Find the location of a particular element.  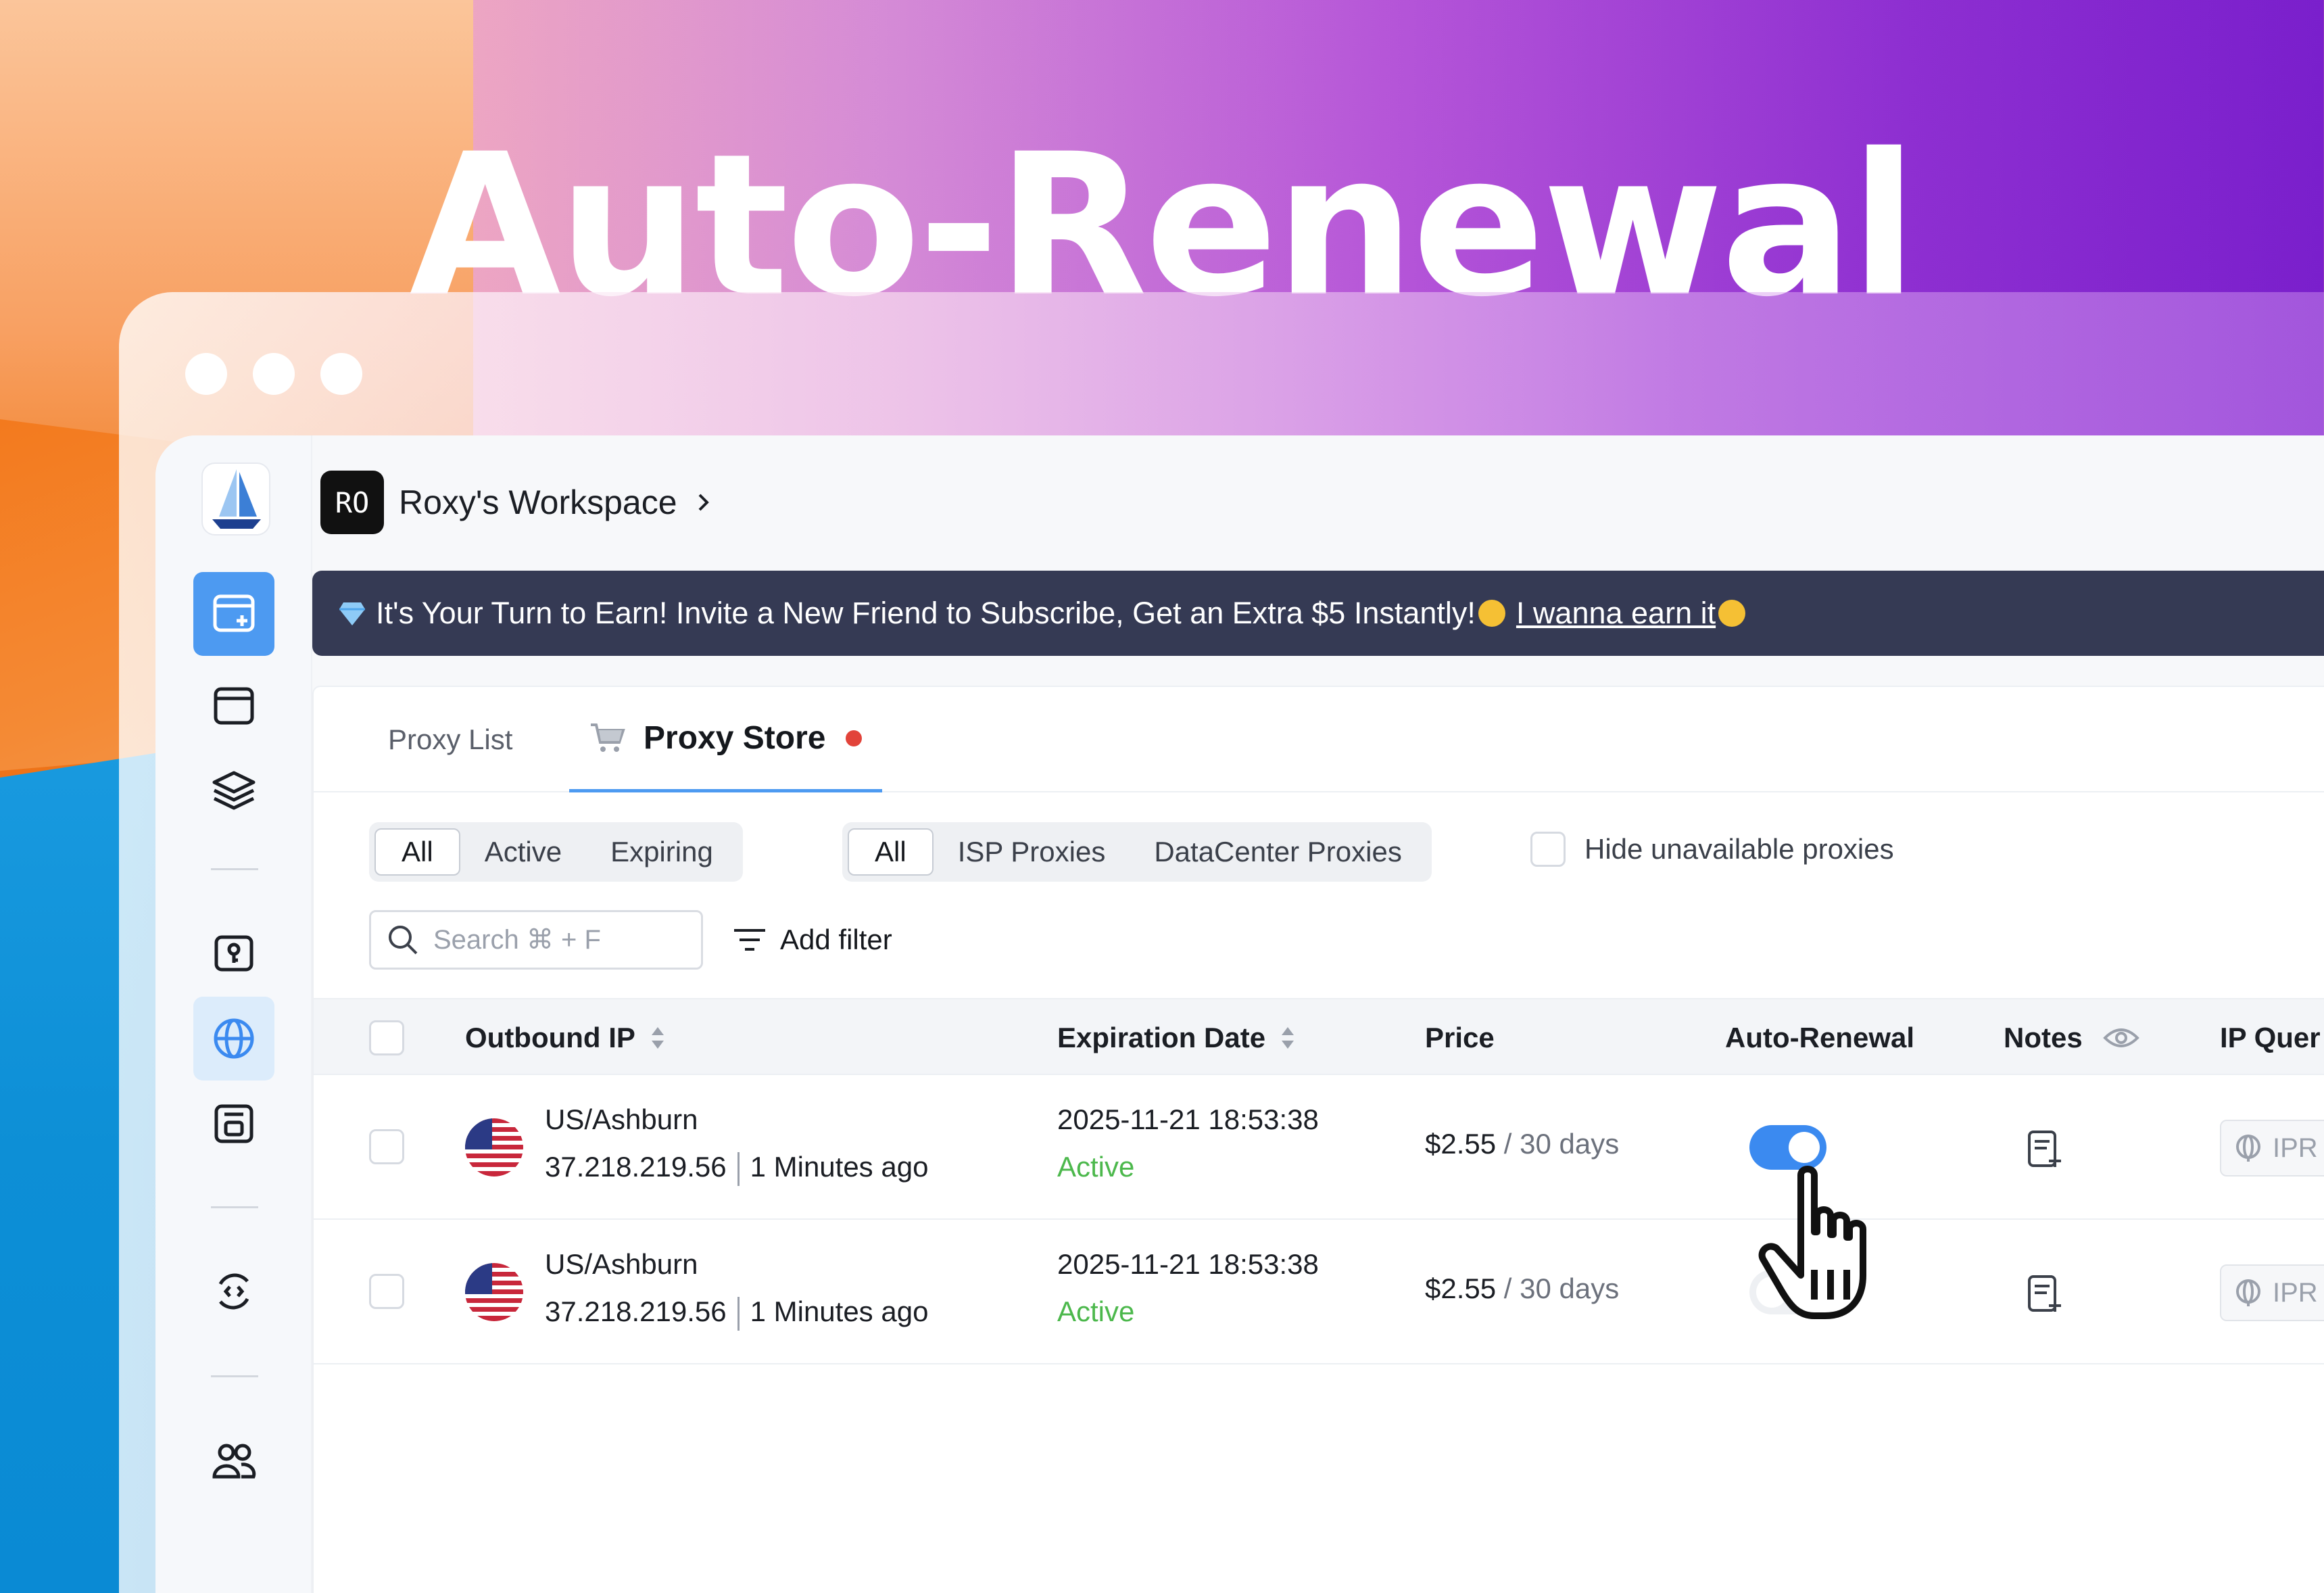

add-filter-button: Add filter is located at coordinates (812, 940).